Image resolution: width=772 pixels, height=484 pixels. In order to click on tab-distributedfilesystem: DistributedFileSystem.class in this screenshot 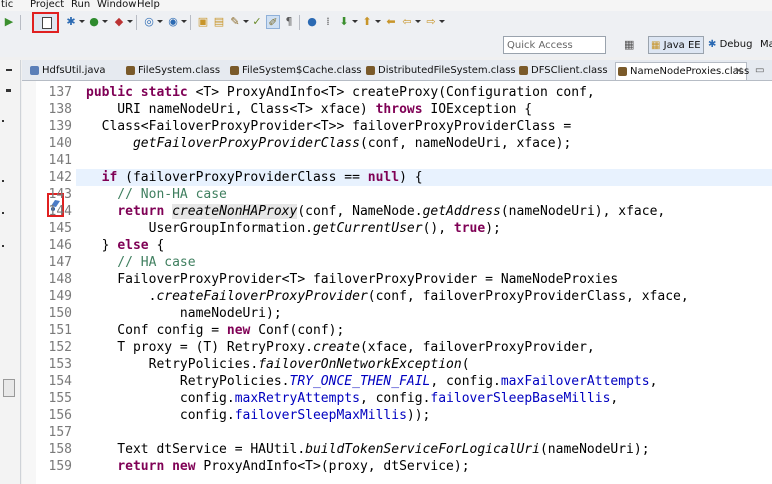, I will do `click(440, 71)`.